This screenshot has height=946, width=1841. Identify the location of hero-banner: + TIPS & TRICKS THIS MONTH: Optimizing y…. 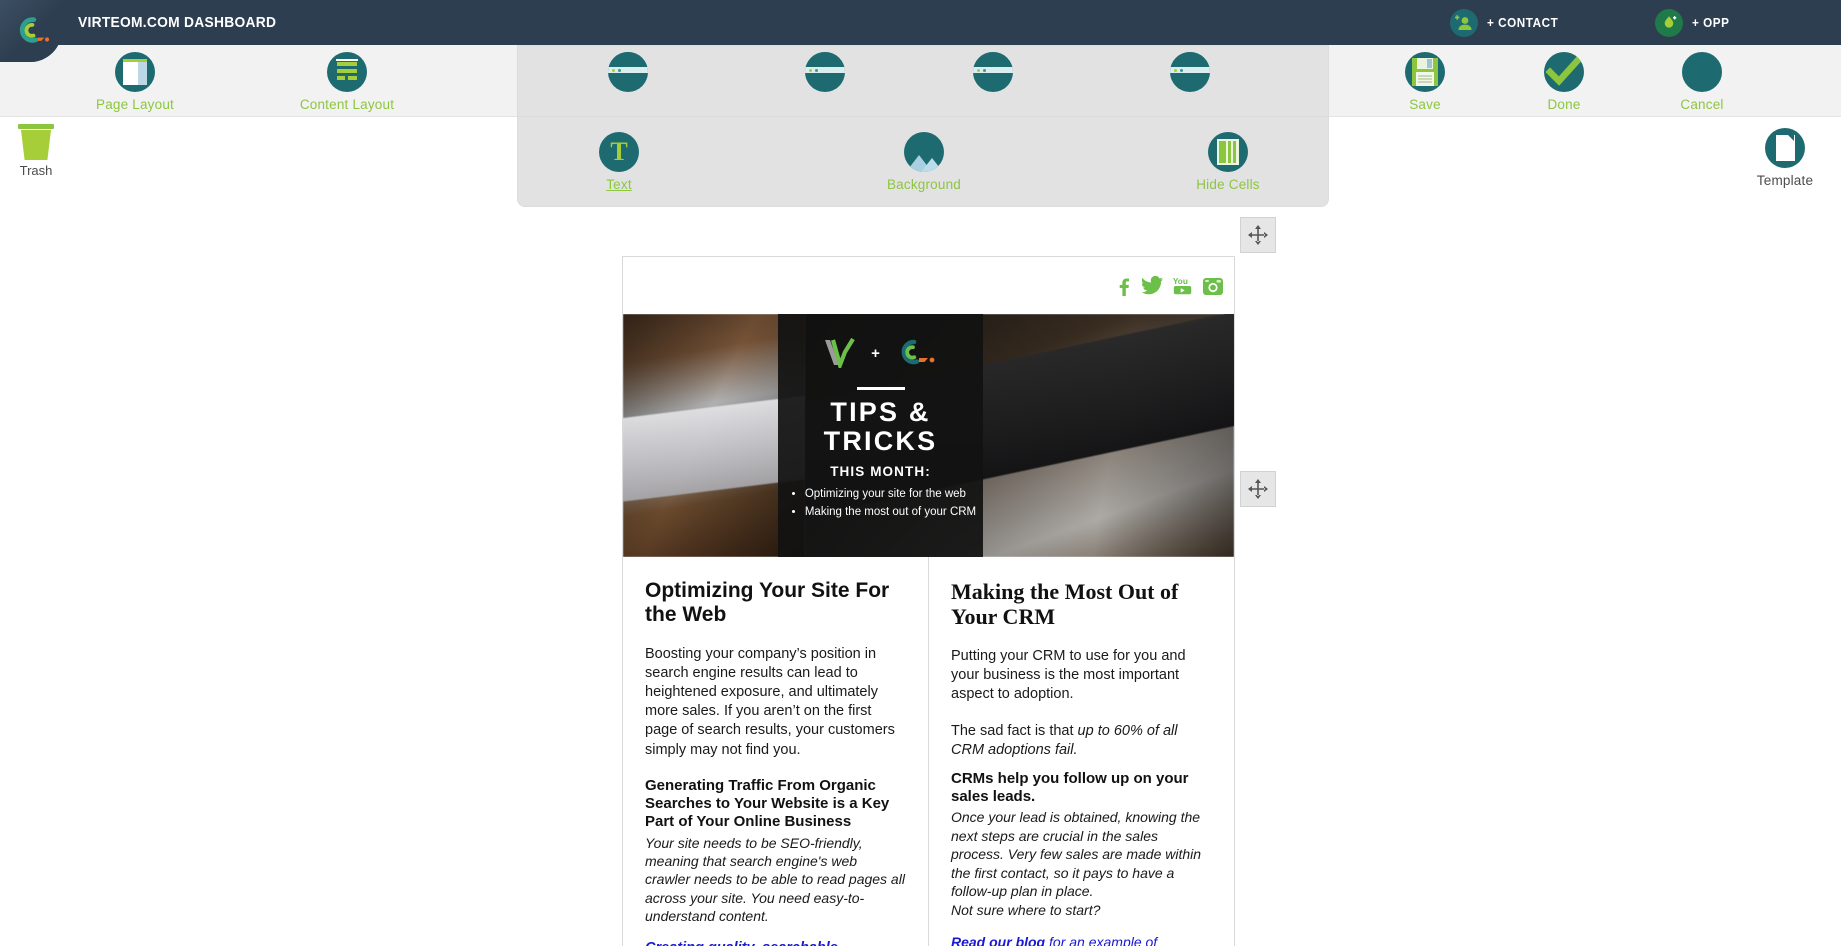
(928, 435).